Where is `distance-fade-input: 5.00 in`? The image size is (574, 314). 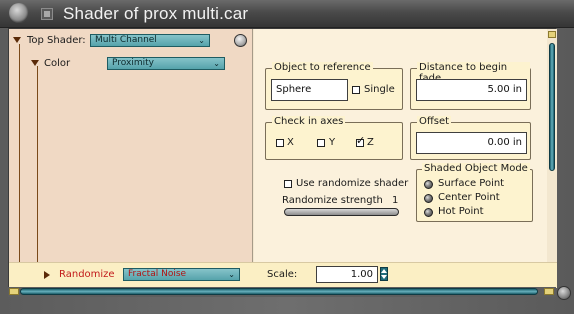
distance-fade-input: 5.00 in is located at coordinates (471, 90).